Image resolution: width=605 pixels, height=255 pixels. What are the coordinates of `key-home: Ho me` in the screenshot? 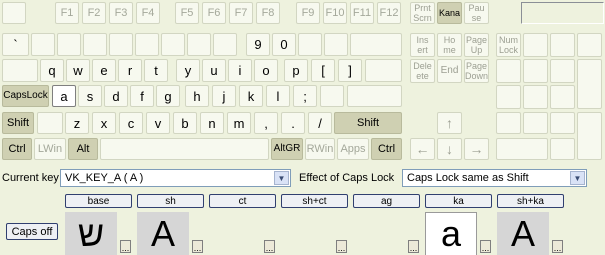 It's located at (449, 45).